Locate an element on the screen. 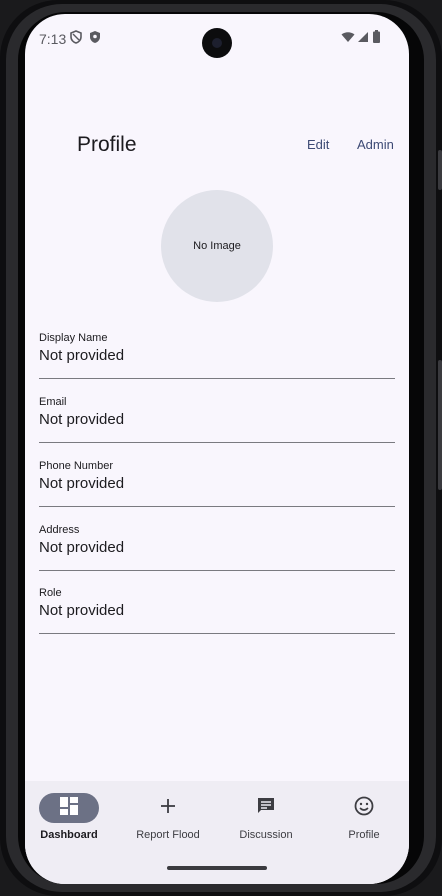  edit-button: Edit is located at coordinates (318, 144).